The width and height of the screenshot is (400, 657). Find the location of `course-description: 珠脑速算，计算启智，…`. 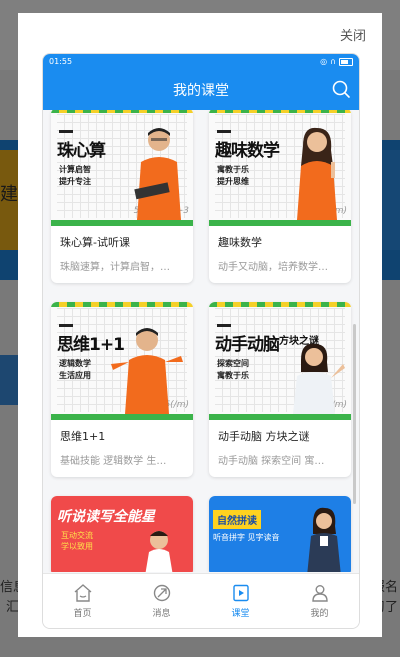

course-description: 珠脑速算，计算启智，… is located at coordinates (115, 267).